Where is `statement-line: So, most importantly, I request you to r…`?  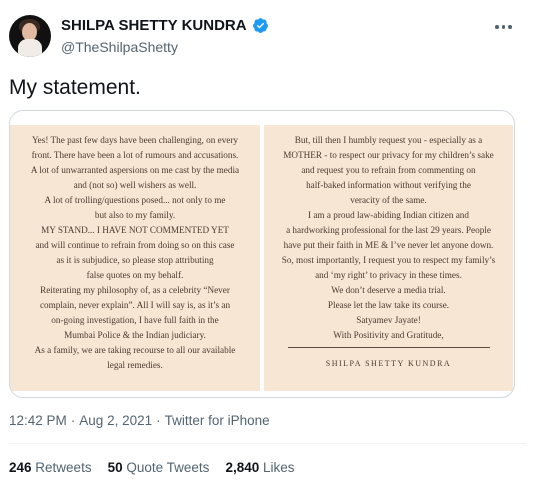
statement-line: So, most importantly, I request you to r… is located at coordinates (388, 260).